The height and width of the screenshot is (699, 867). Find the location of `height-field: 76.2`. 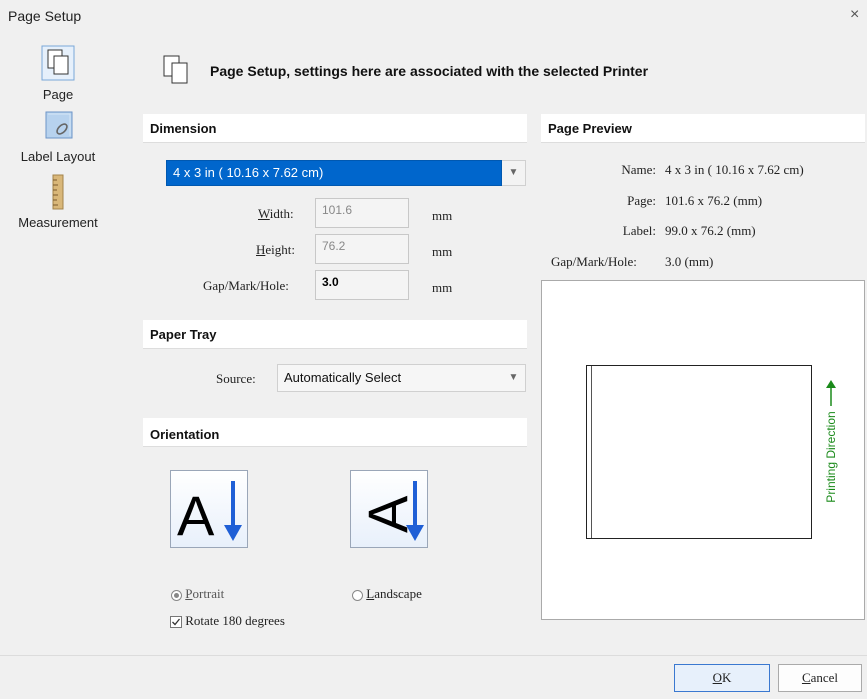

height-field: 76.2 is located at coordinates (362, 249).